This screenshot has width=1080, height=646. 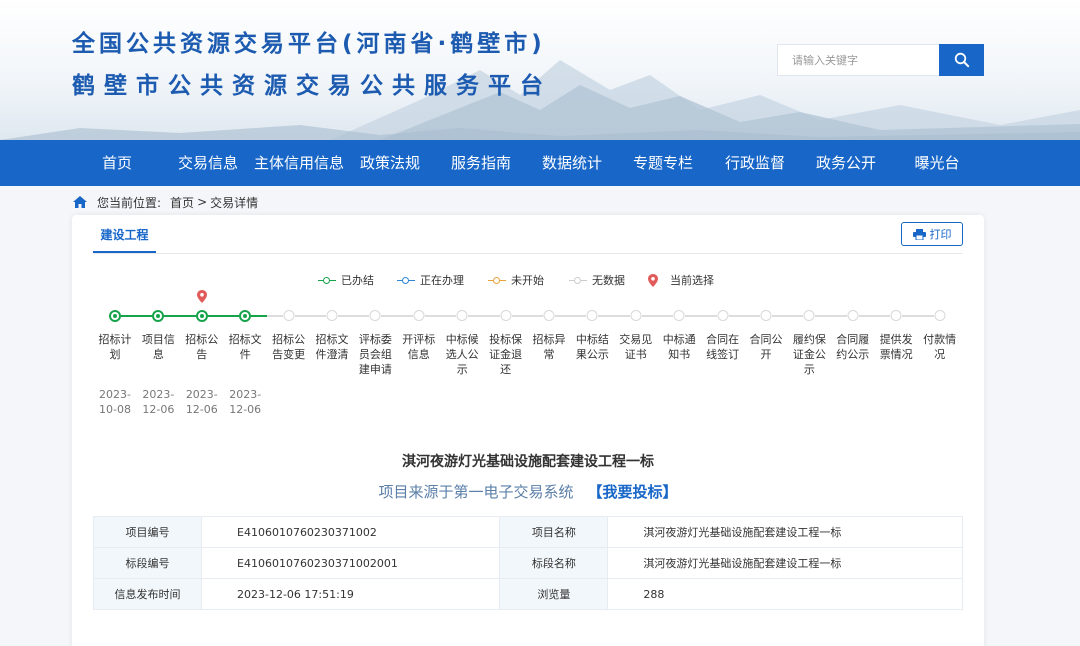 What do you see at coordinates (809, 354) in the screenshot?
I see `timeline-step-label: 履约保证金公示` at bounding box center [809, 354].